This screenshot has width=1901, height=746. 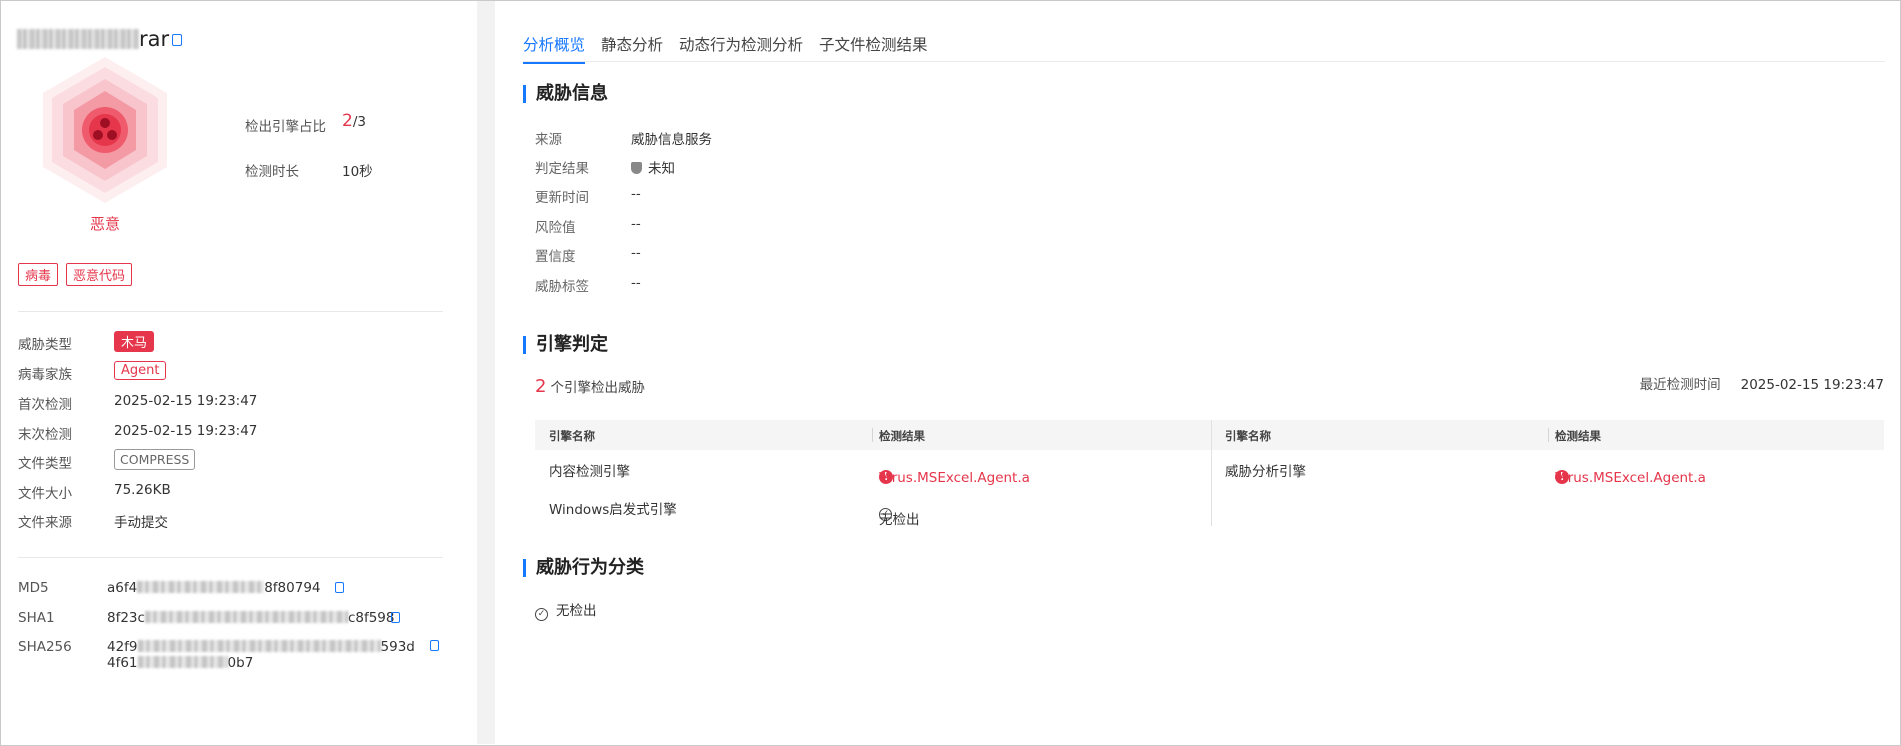 What do you see at coordinates (566, 610) in the screenshot?
I see `behavior-result: ✓ 无检出` at bounding box center [566, 610].